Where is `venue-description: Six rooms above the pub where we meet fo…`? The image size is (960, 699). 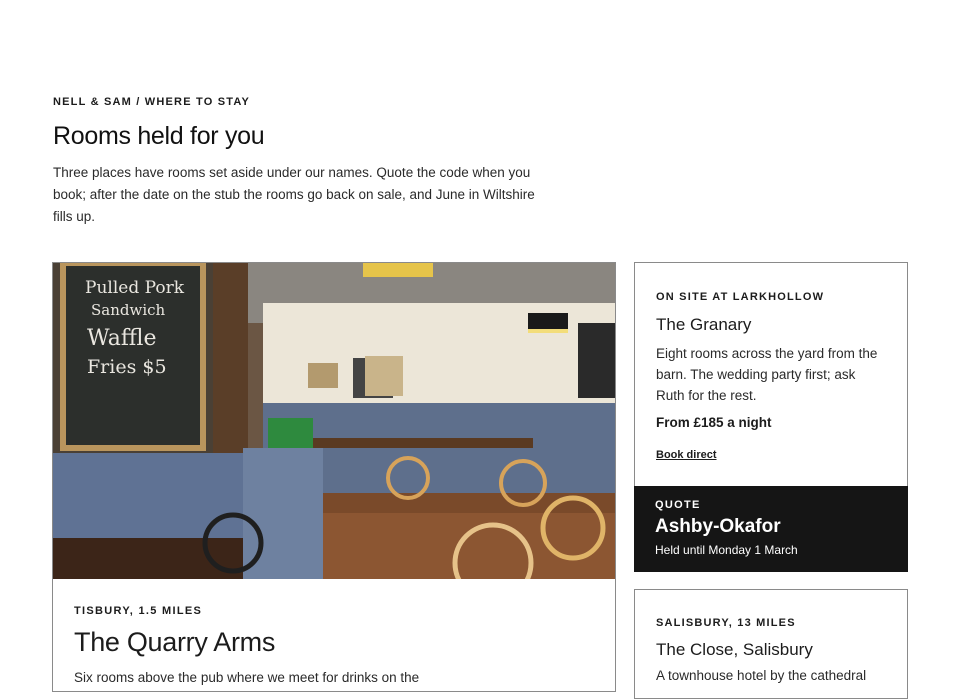
venue-description: Six rooms above the pub where we meet fo… is located at coordinates (247, 677).